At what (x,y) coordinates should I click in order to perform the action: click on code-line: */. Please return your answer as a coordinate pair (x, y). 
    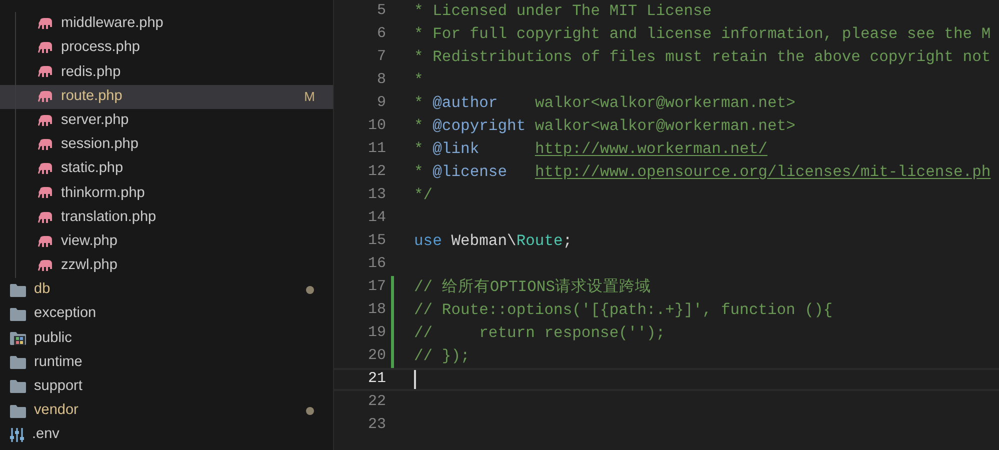
    Looking at the image, I should click on (423, 195).